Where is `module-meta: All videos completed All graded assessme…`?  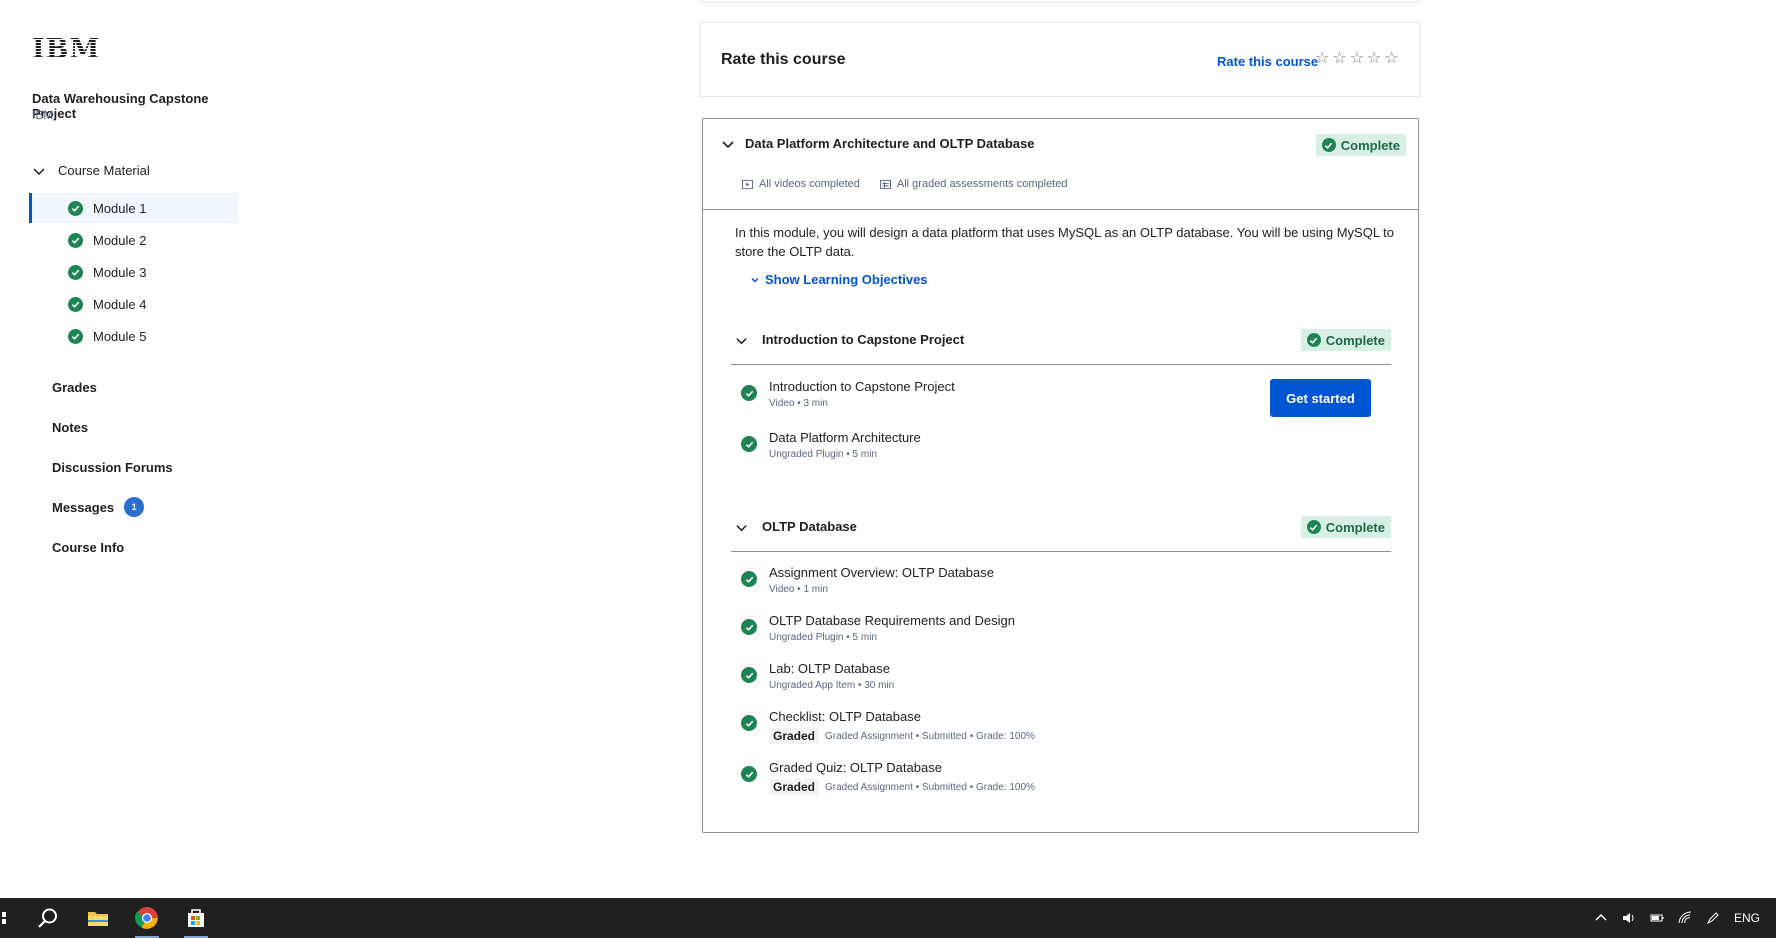
module-meta: All videos completed All graded assessme… is located at coordinates (904, 184).